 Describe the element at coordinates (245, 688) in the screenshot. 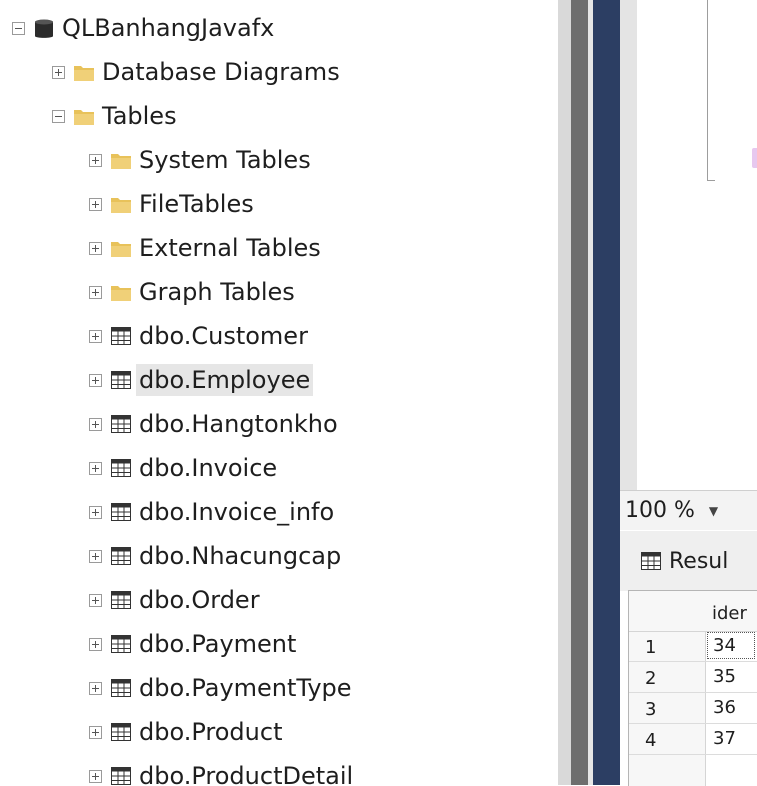

I see `tree-node-label: dbo.PaymentType` at that location.